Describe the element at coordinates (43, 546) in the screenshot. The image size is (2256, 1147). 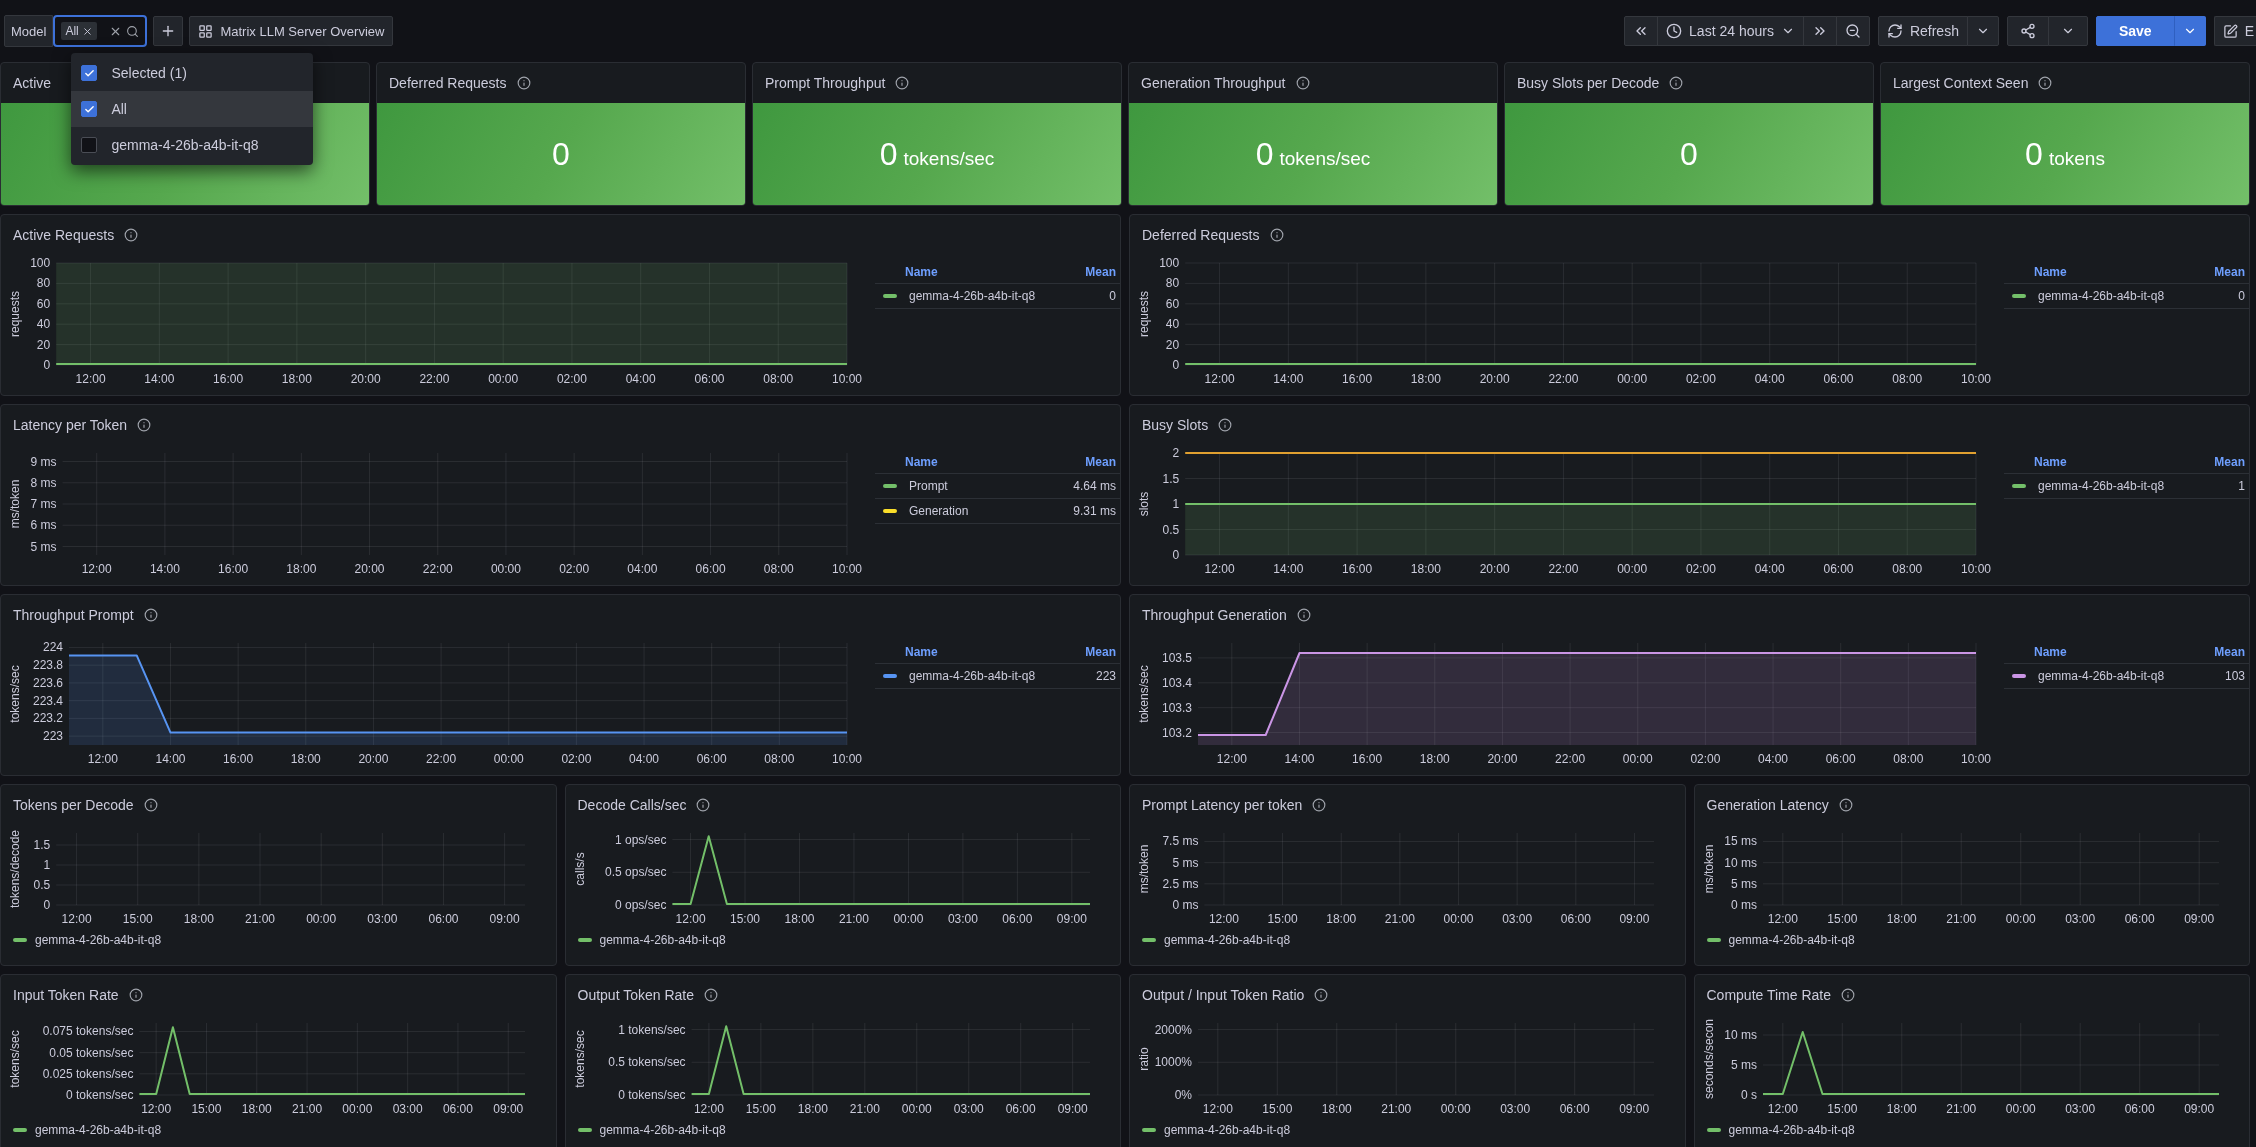
I see `y-tick-label: 5 ms` at that location.